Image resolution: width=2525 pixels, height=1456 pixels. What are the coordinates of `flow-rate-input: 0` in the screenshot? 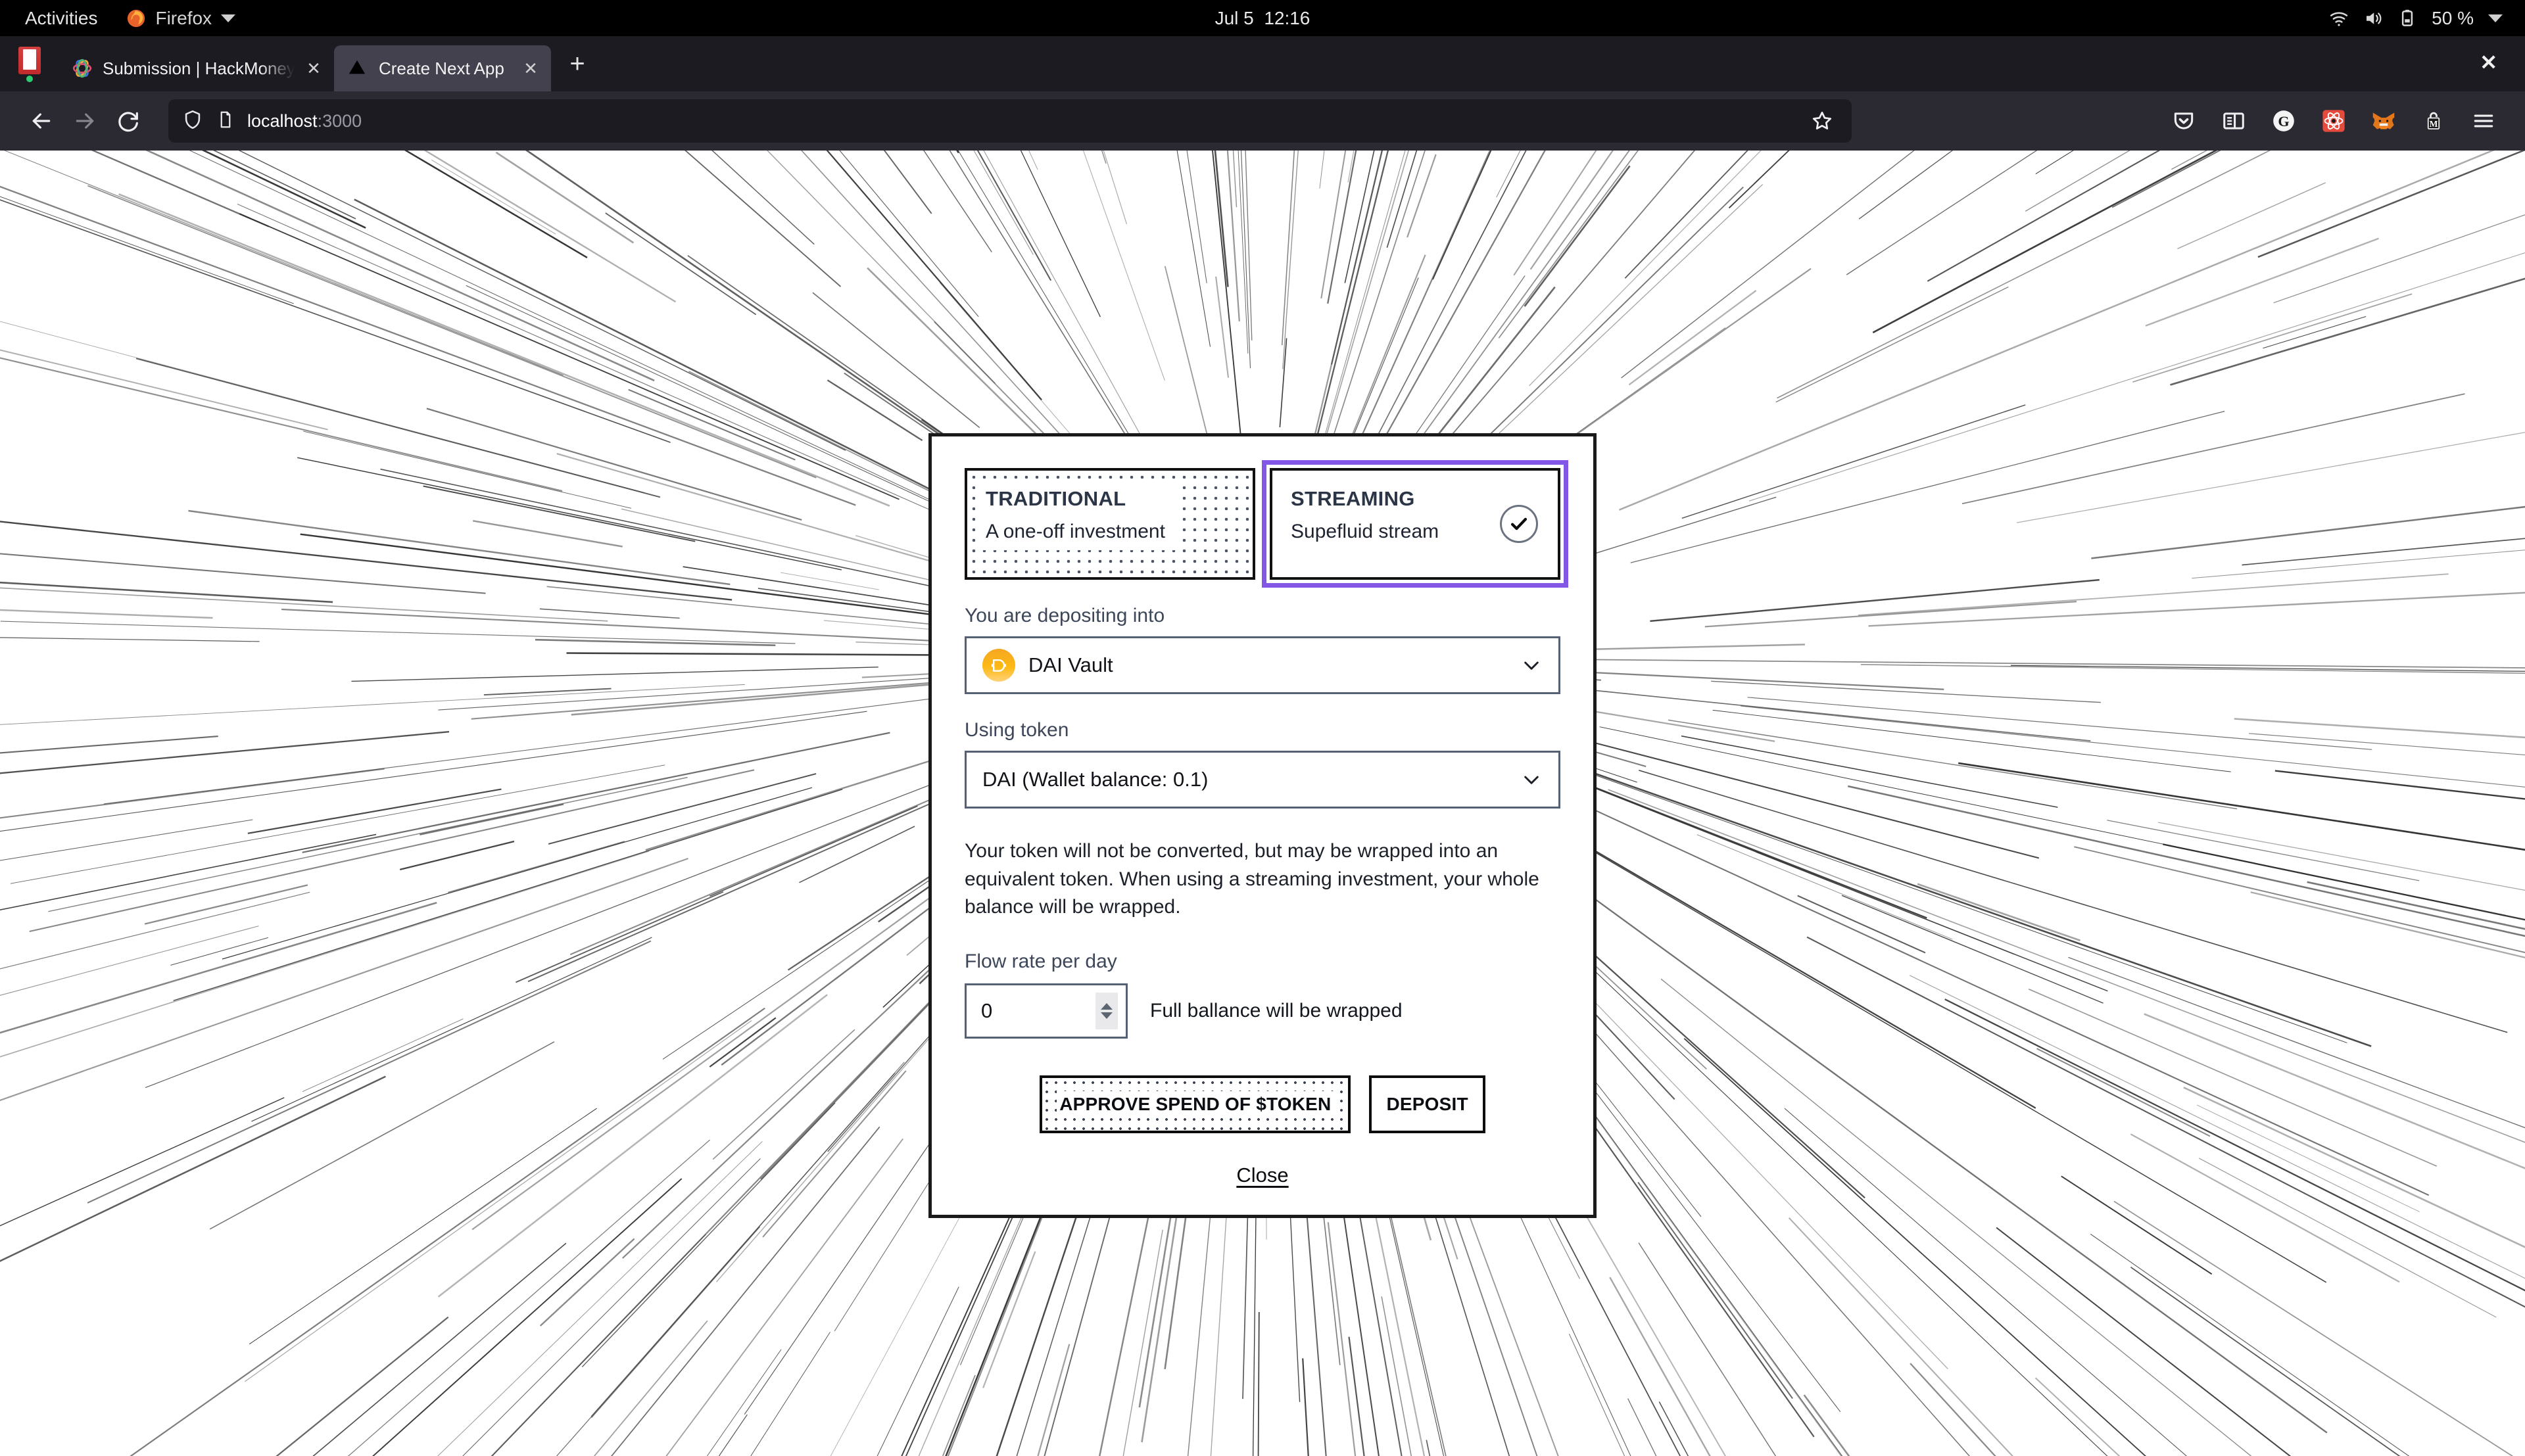 It's located at (1046, 1011).